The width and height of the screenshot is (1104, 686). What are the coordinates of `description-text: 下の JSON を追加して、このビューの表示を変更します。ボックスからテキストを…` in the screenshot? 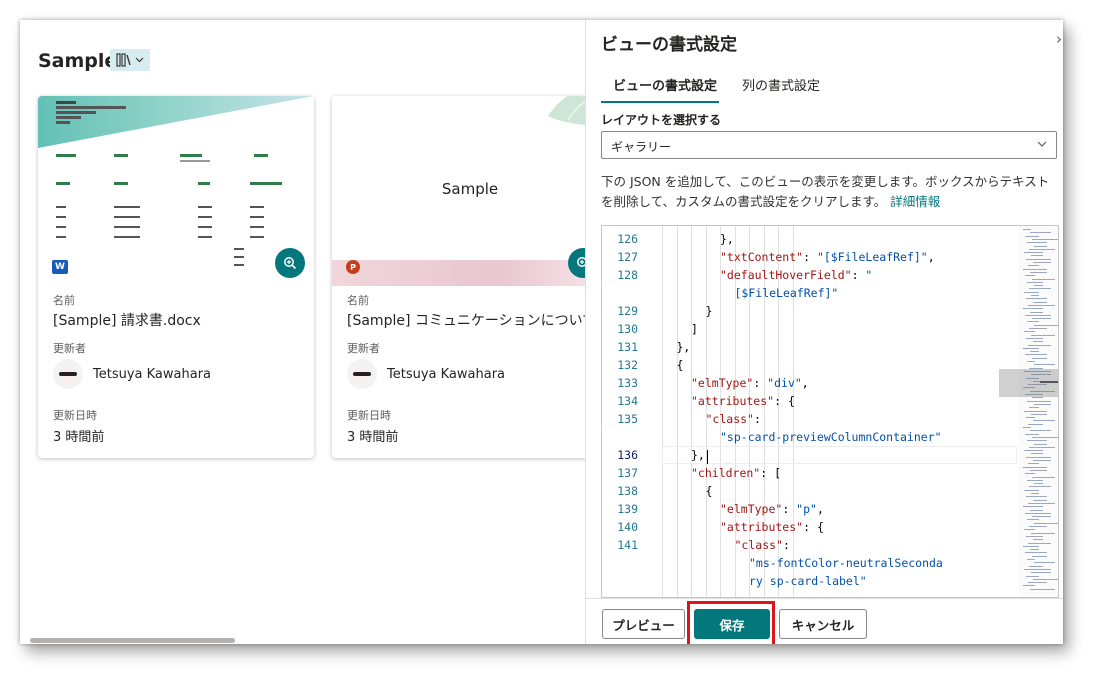 It's located at (825, 191).